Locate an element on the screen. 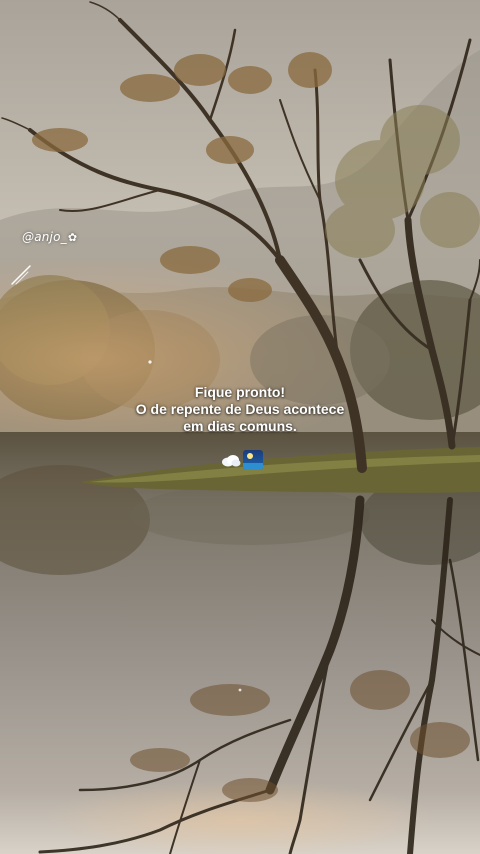  creator-handle: @anjo_✿ is located at coordinates (49, 237).